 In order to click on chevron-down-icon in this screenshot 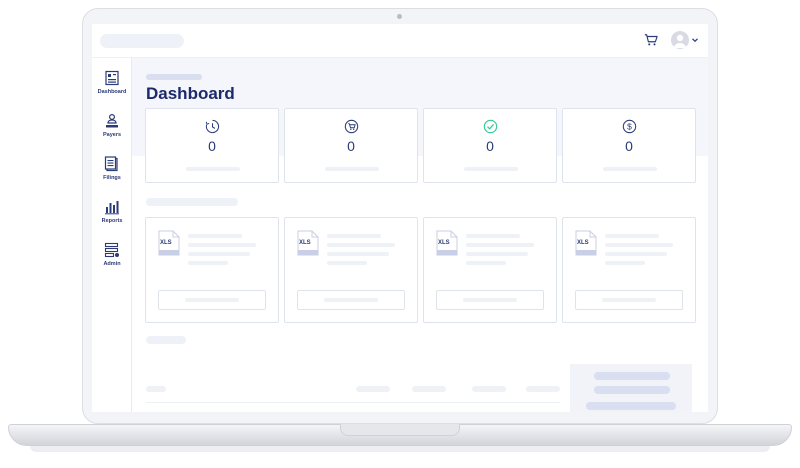, I will do `click(695, 40)`.